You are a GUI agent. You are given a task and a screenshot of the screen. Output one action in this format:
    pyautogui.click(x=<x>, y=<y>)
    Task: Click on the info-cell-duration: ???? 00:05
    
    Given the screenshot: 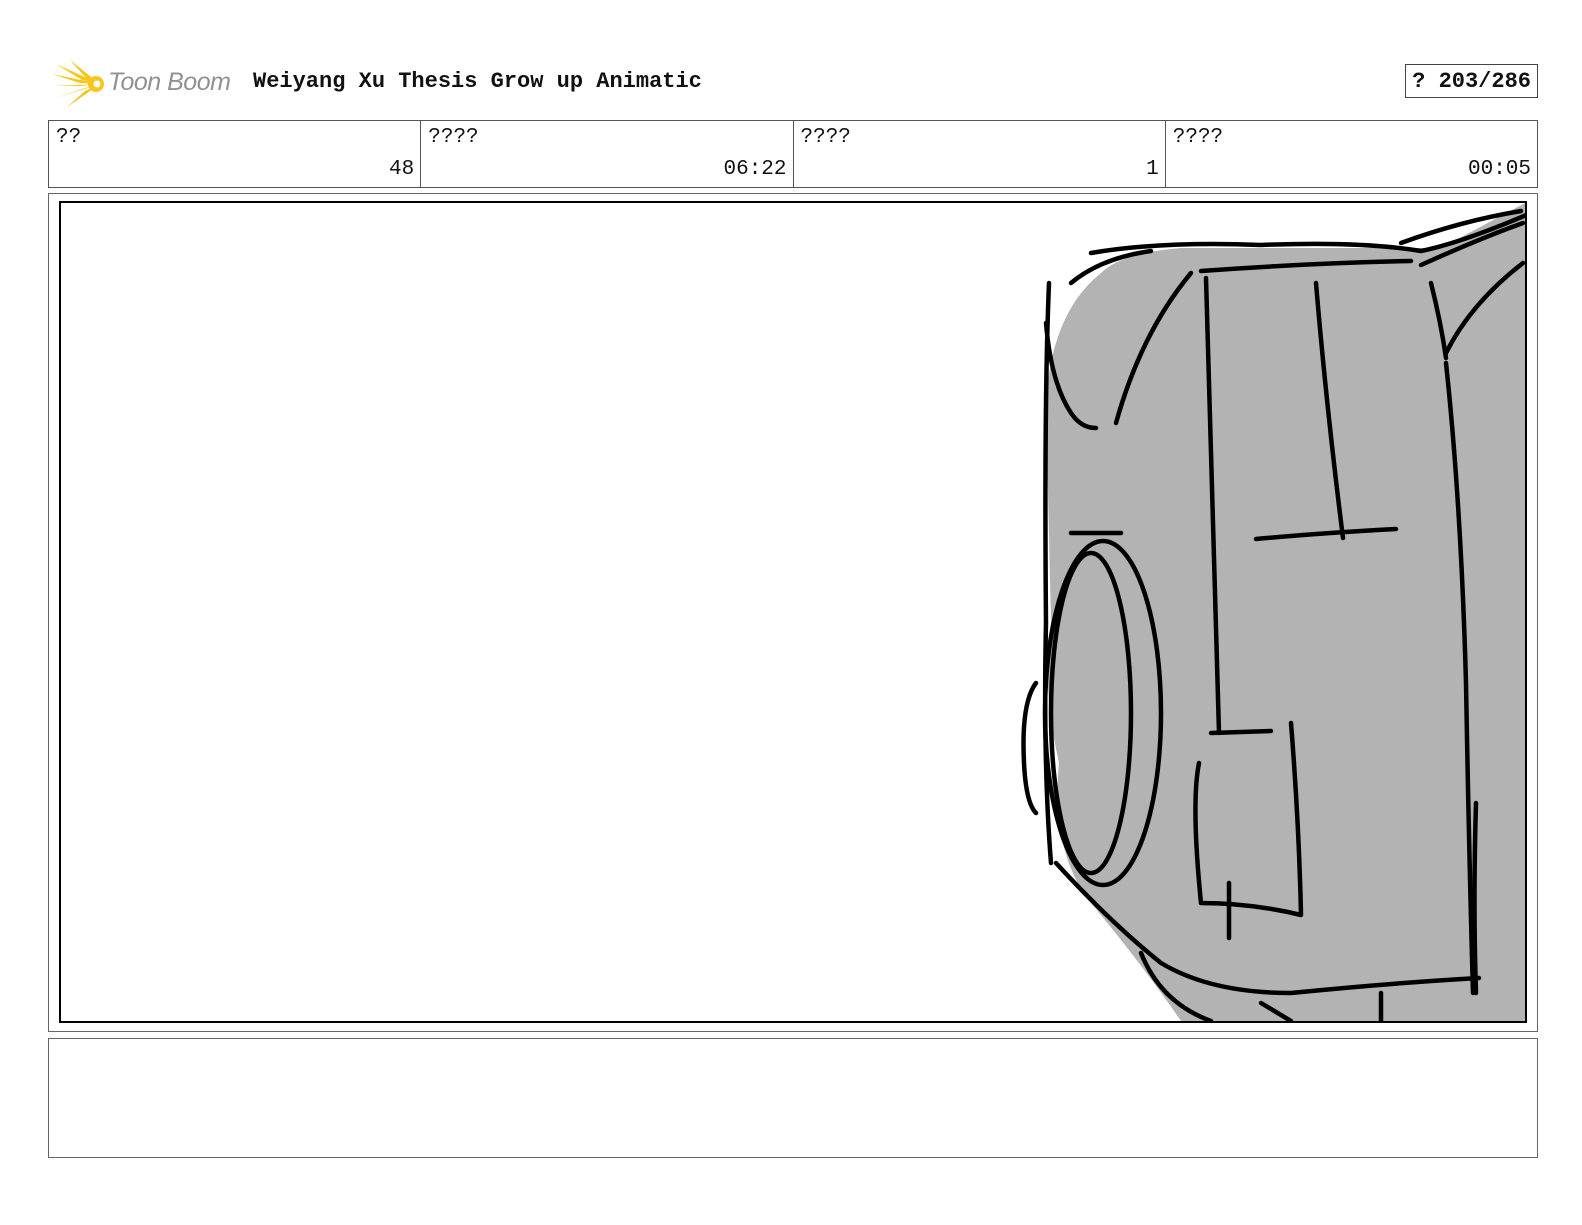 What is the action you would take?
    pyautogui.click(x=1351, y=154)
    